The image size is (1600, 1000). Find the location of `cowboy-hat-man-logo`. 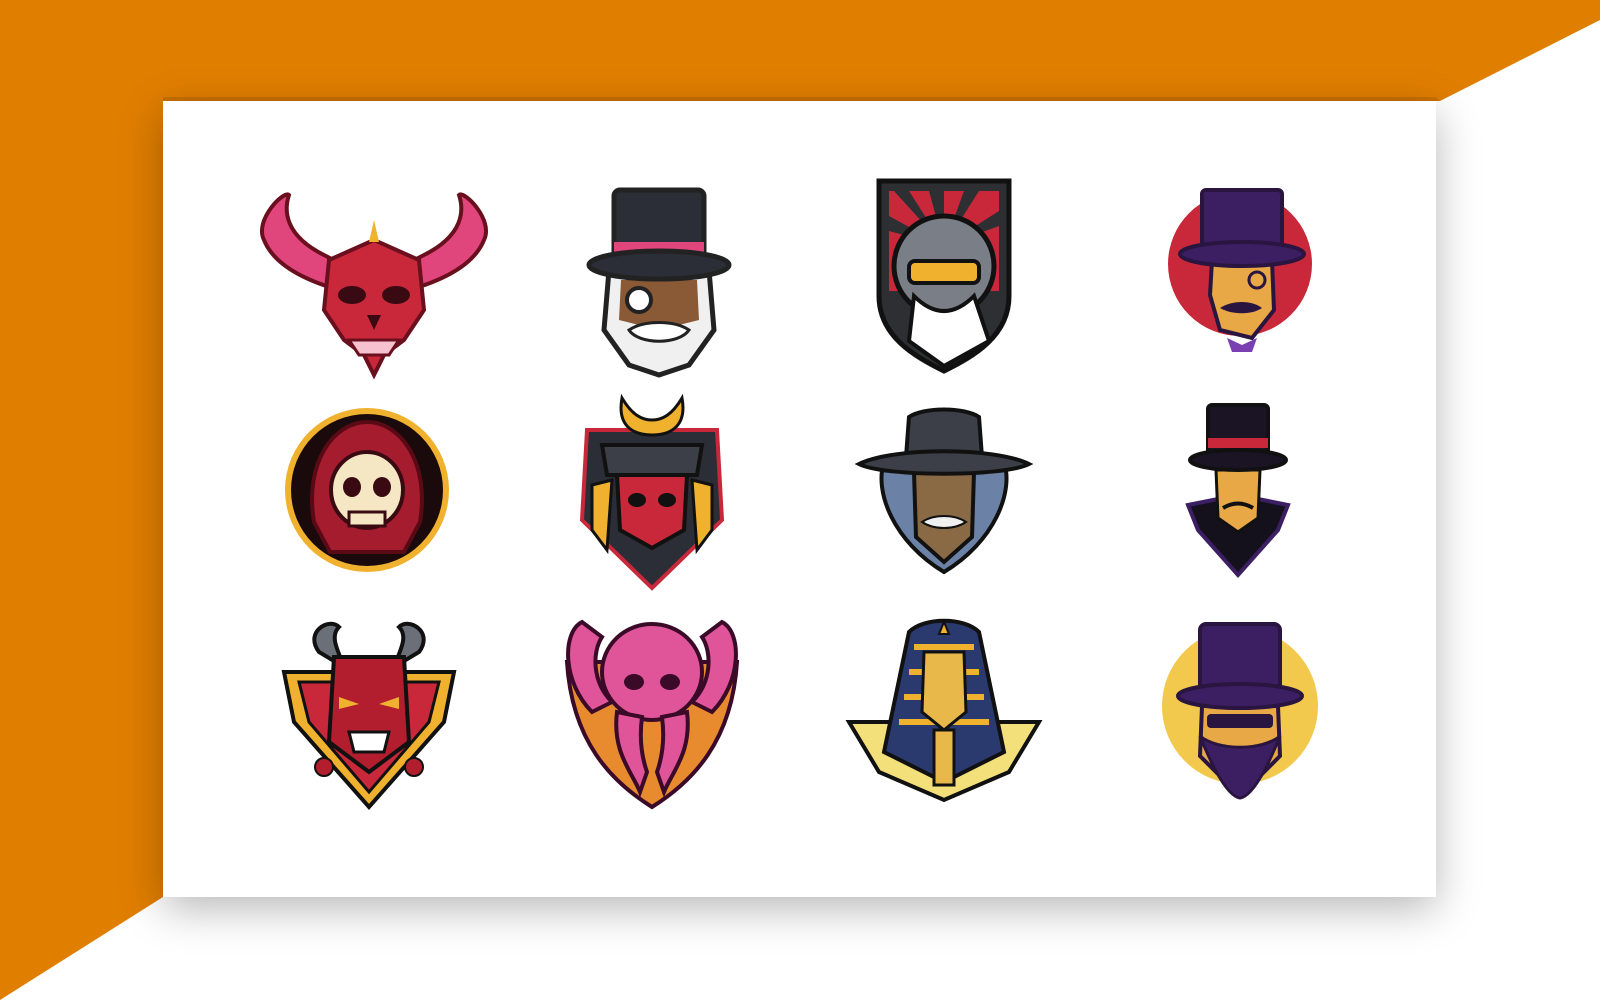

cowboy-hat-man-logo is located at coordinates (944, 507).